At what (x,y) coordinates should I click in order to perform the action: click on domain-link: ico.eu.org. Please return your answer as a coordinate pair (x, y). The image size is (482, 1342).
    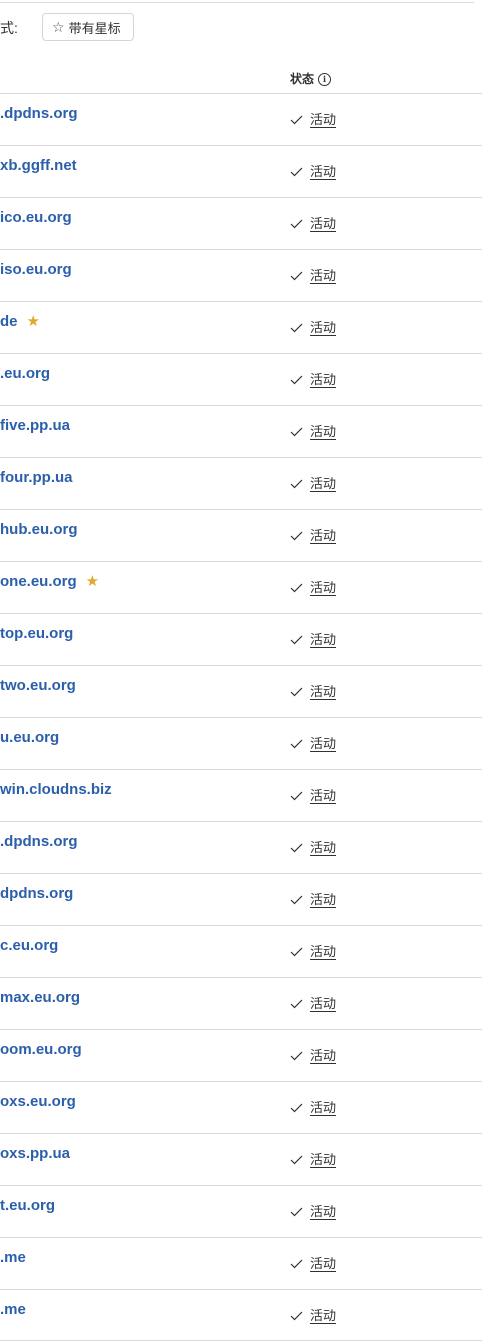
    Looking at the image, I should click on (36, 218).